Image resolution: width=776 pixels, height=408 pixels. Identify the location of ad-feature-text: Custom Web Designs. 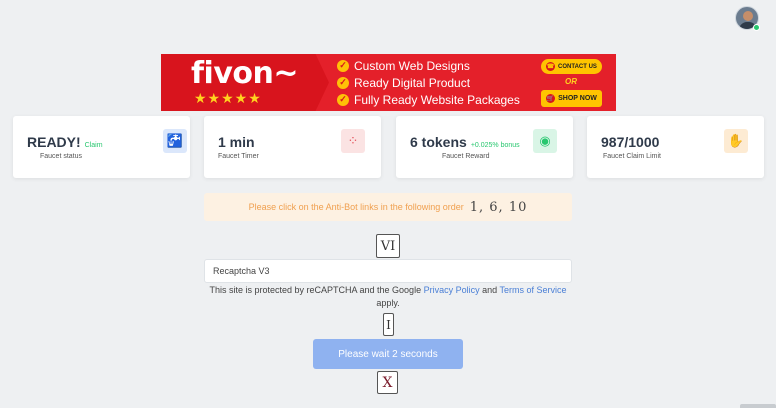
(412, 65).